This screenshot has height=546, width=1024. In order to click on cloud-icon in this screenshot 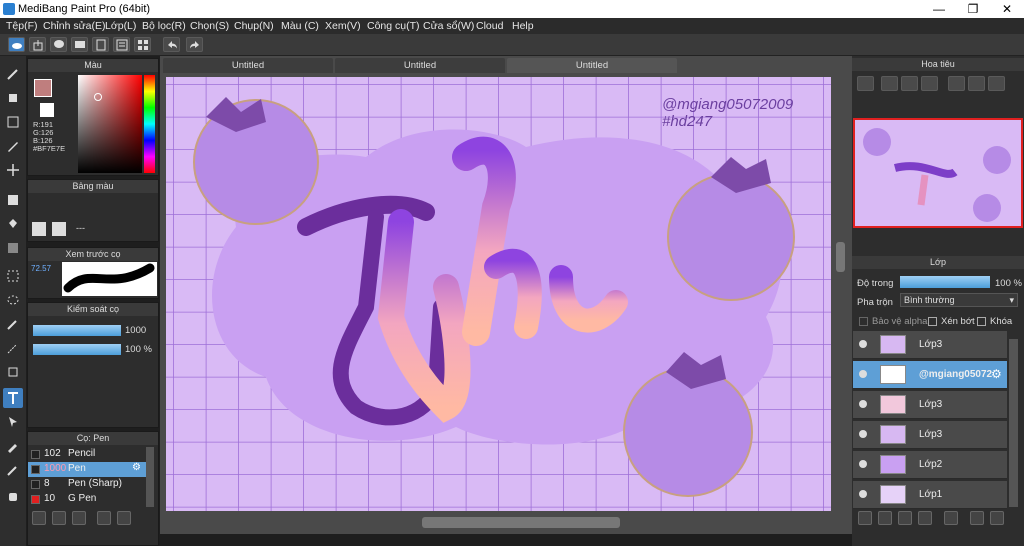, I will do `click(16, 44)`.